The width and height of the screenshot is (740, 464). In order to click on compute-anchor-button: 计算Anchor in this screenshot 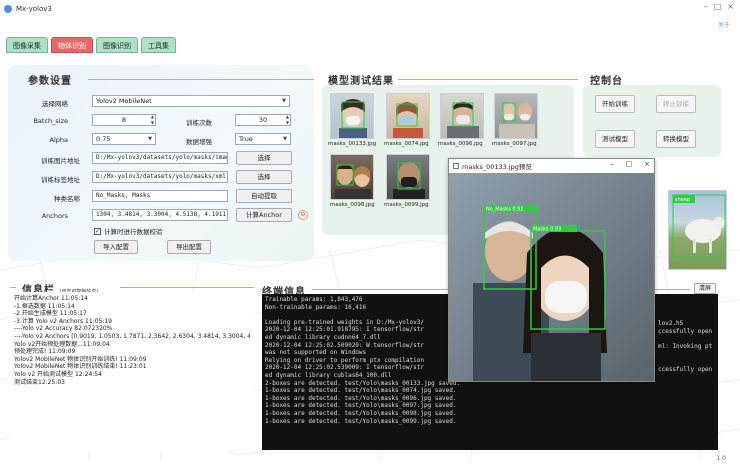, I will do `click(264, 215)`.